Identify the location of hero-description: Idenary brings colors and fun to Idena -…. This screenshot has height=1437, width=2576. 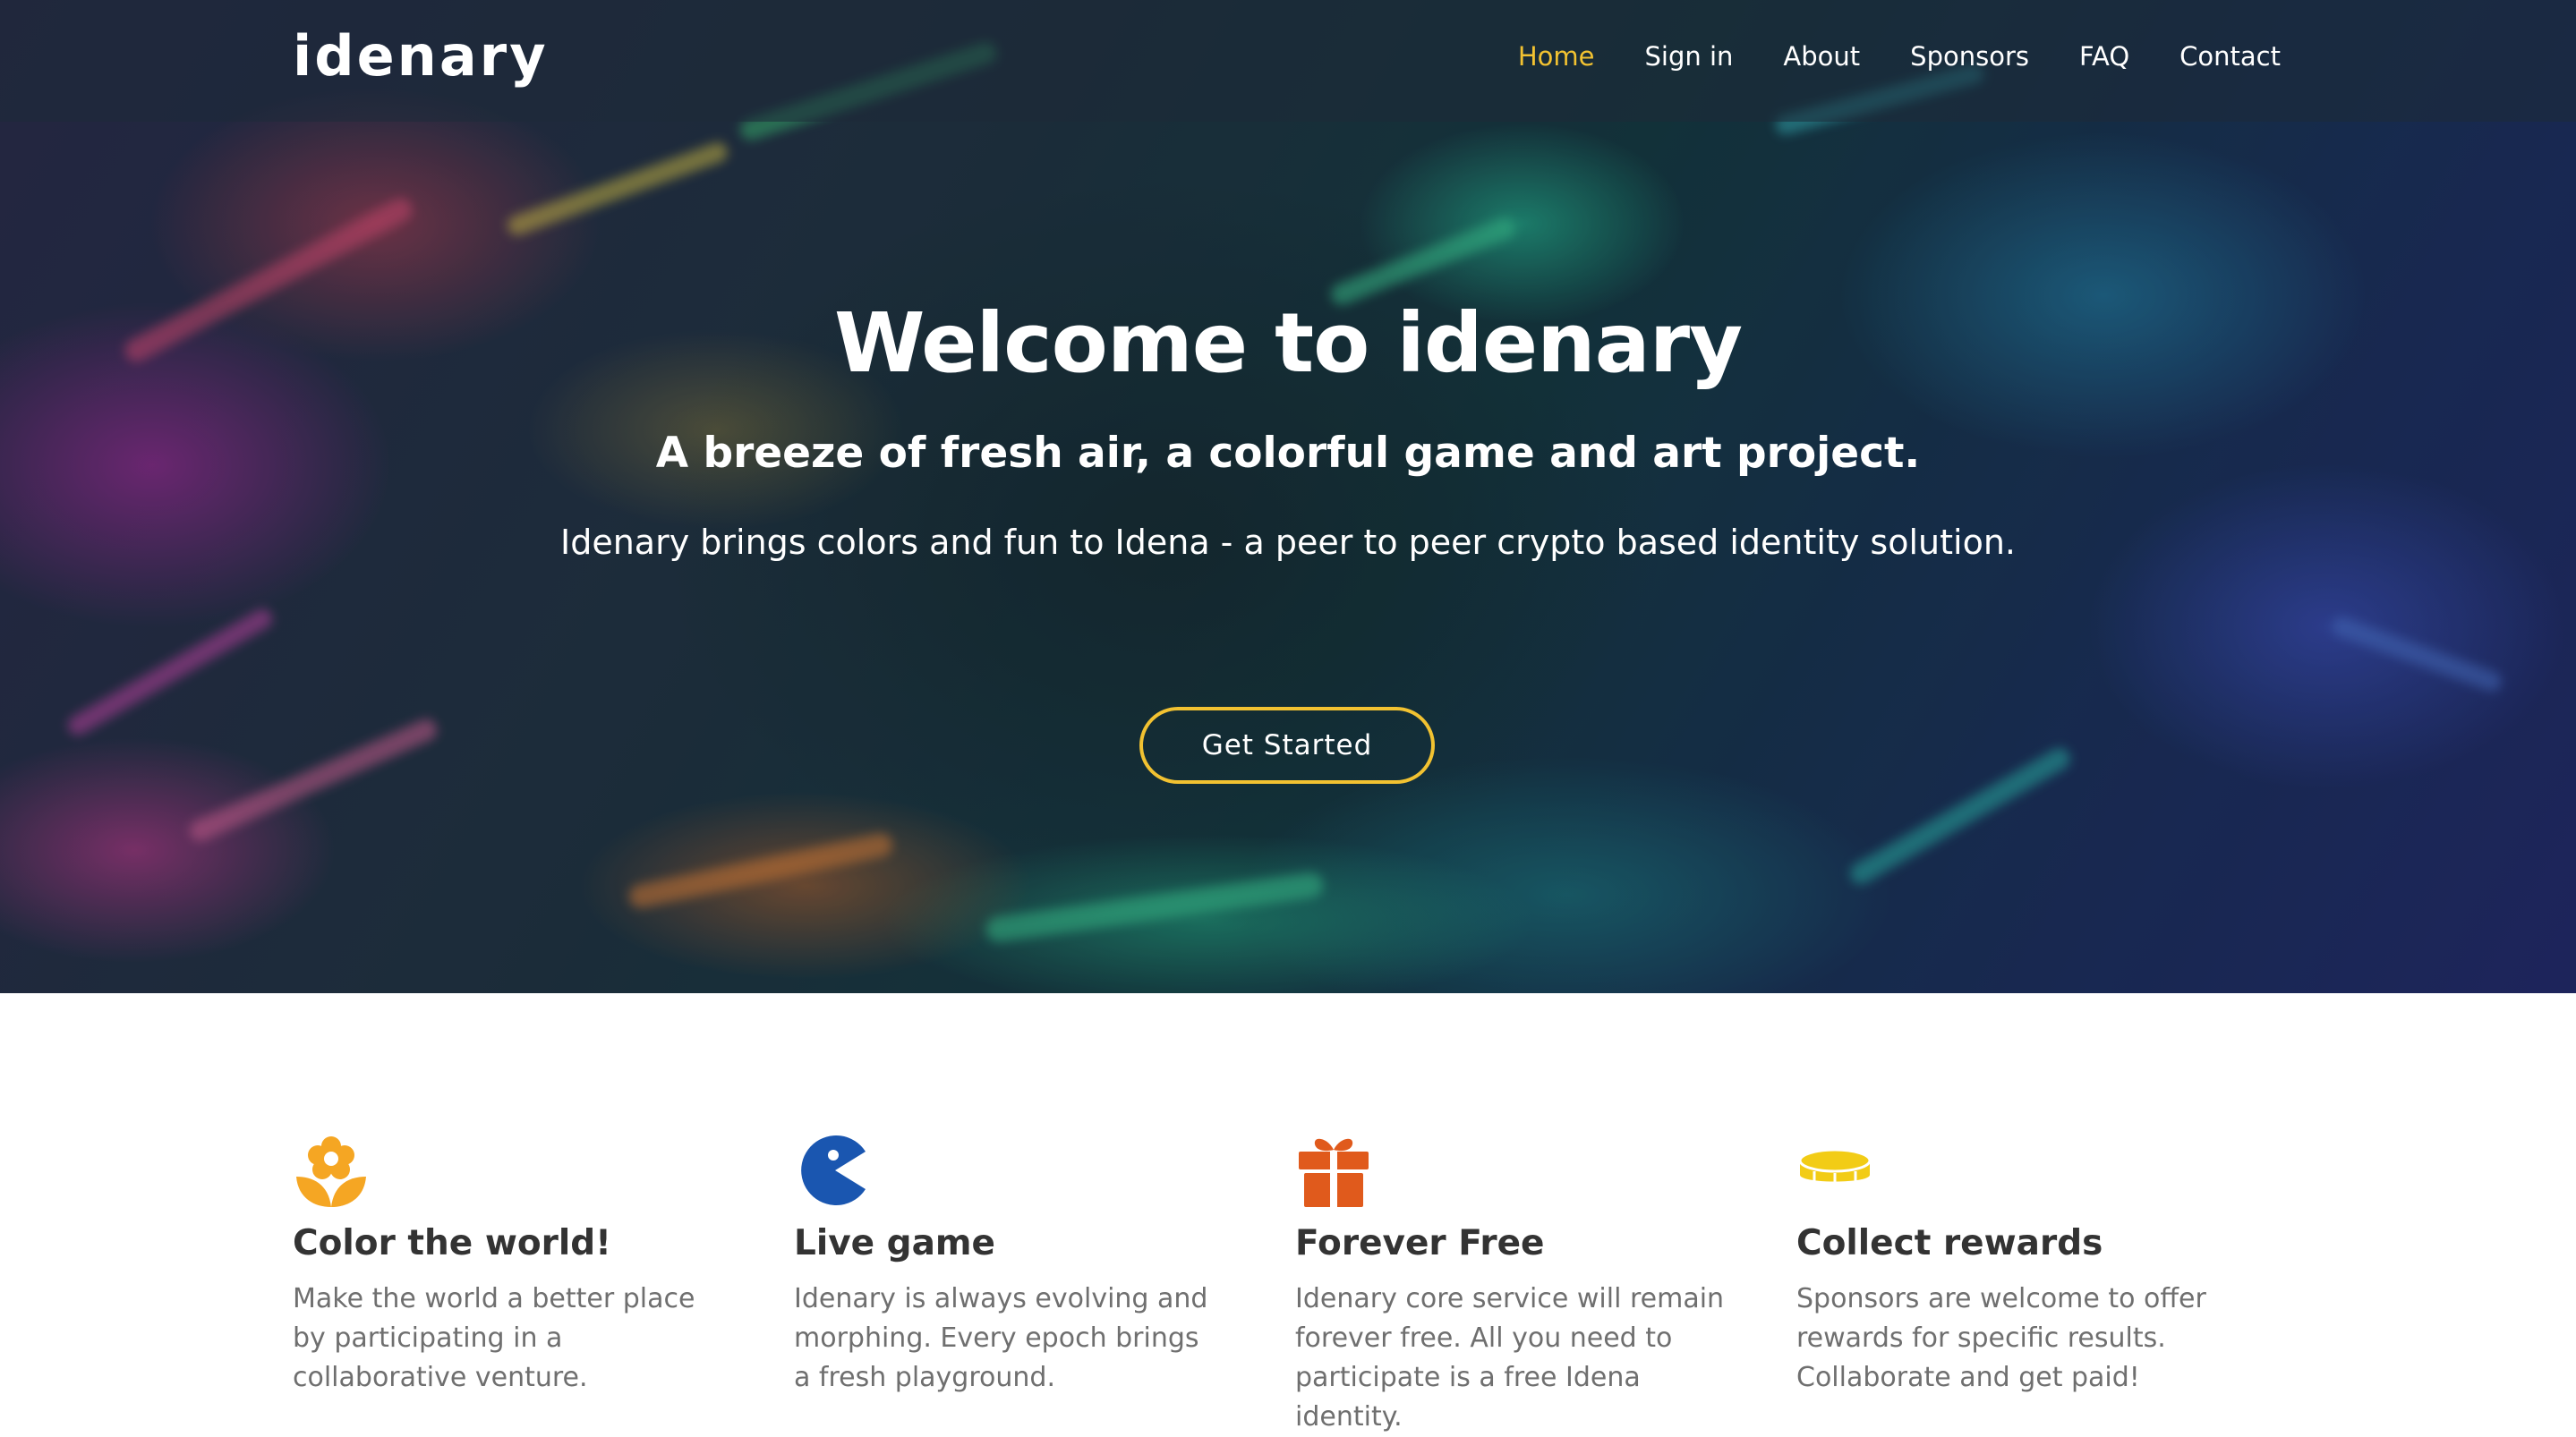
(1288, 542).